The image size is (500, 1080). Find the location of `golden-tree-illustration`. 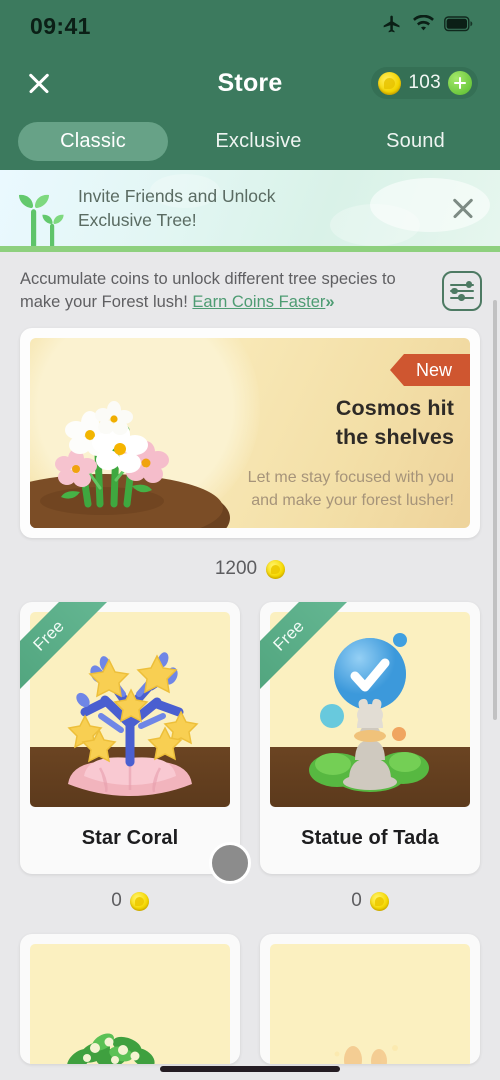

golden-tree-illustration is located at coordinates (366, 1054).